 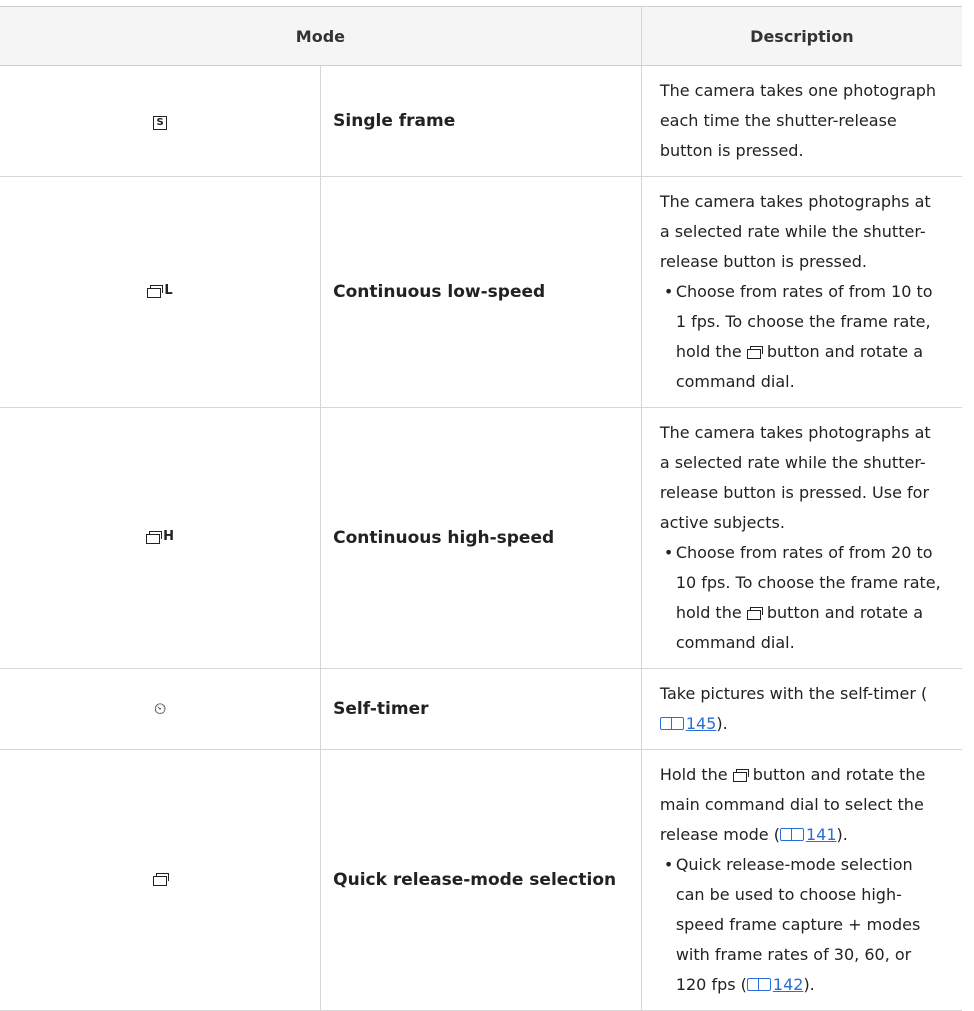 I want to click on mode-column-header: Mode, so click(x=321, y=36).